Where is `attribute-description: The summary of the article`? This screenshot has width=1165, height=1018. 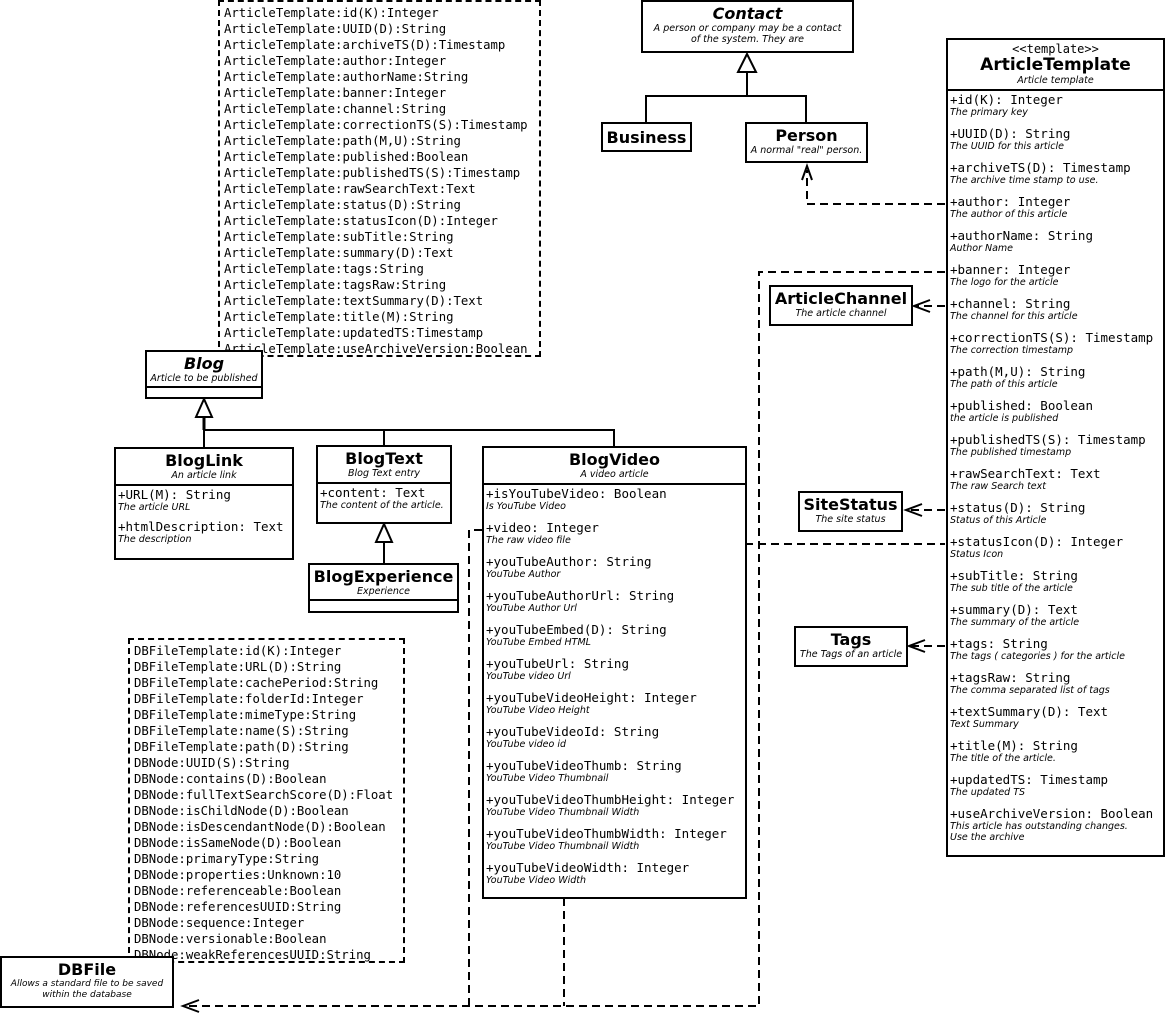 attribute-description: The summary of the article is located at coordinates (1015, 622).